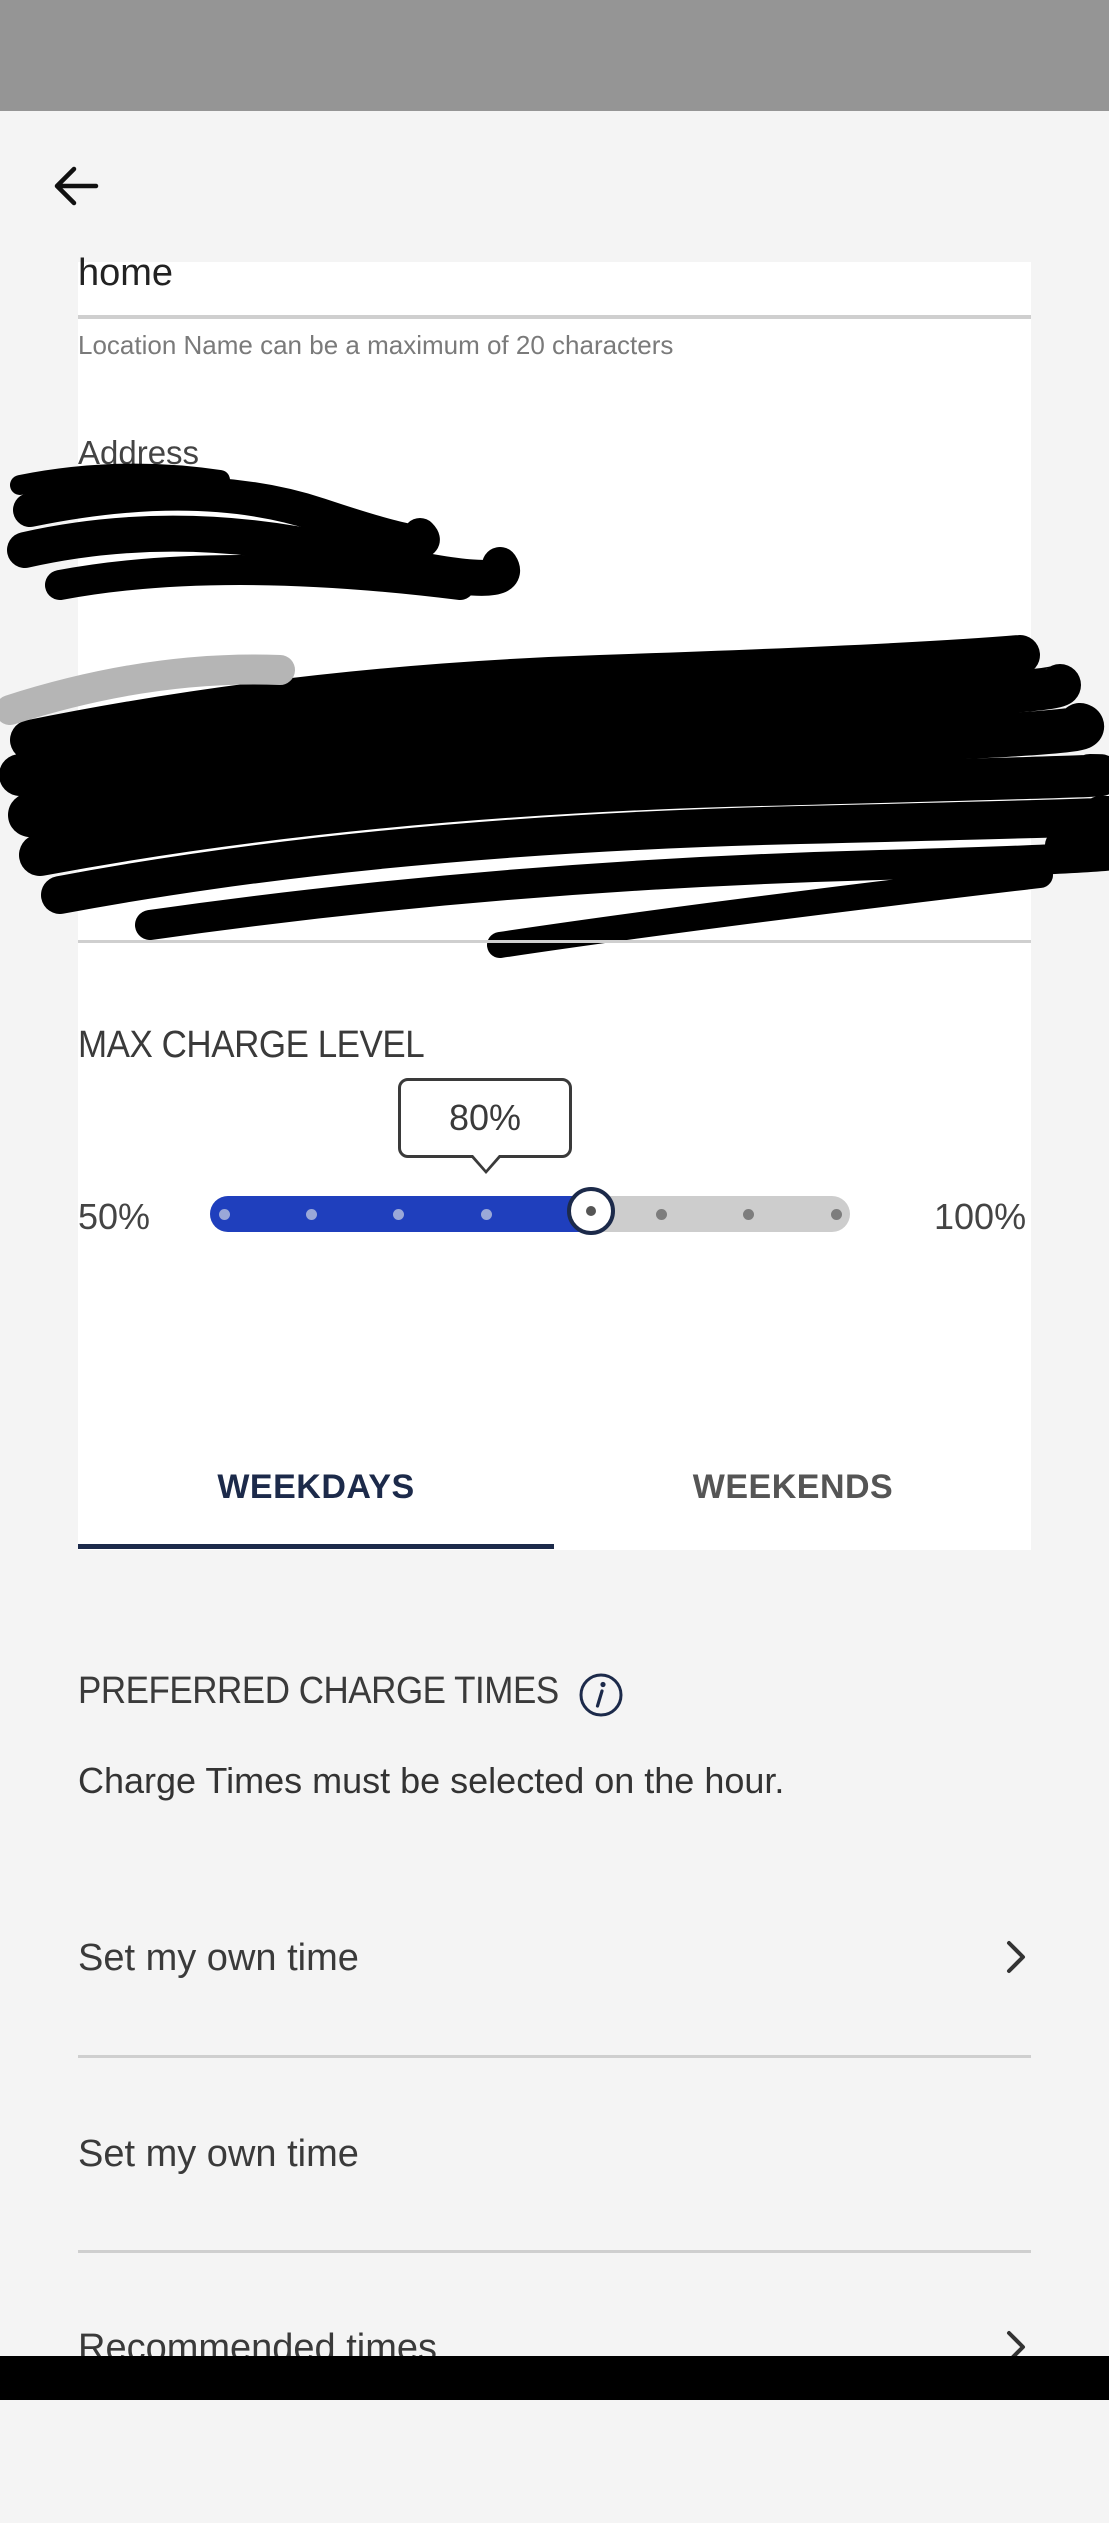 The height and width of the screenshot is (2523, 1109). What do you see at coordinates (554, 55) in the screenshot?
I see `status-bar` at bounding box center [554, 55].